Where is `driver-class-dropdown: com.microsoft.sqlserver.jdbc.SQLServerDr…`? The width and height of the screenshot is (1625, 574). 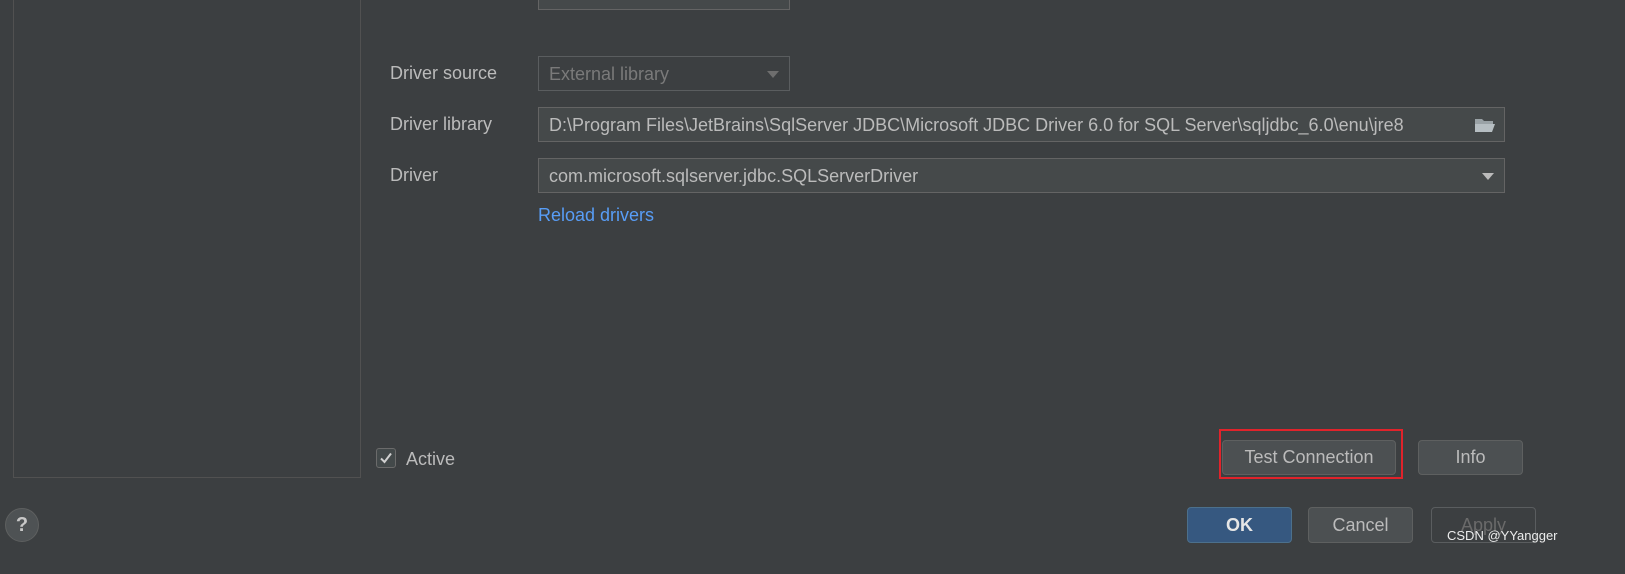
driver-class-dropdown: com.microsoft.sqlserver.jdbc.SQLServerDr… is located at coordinates (1021, 175).